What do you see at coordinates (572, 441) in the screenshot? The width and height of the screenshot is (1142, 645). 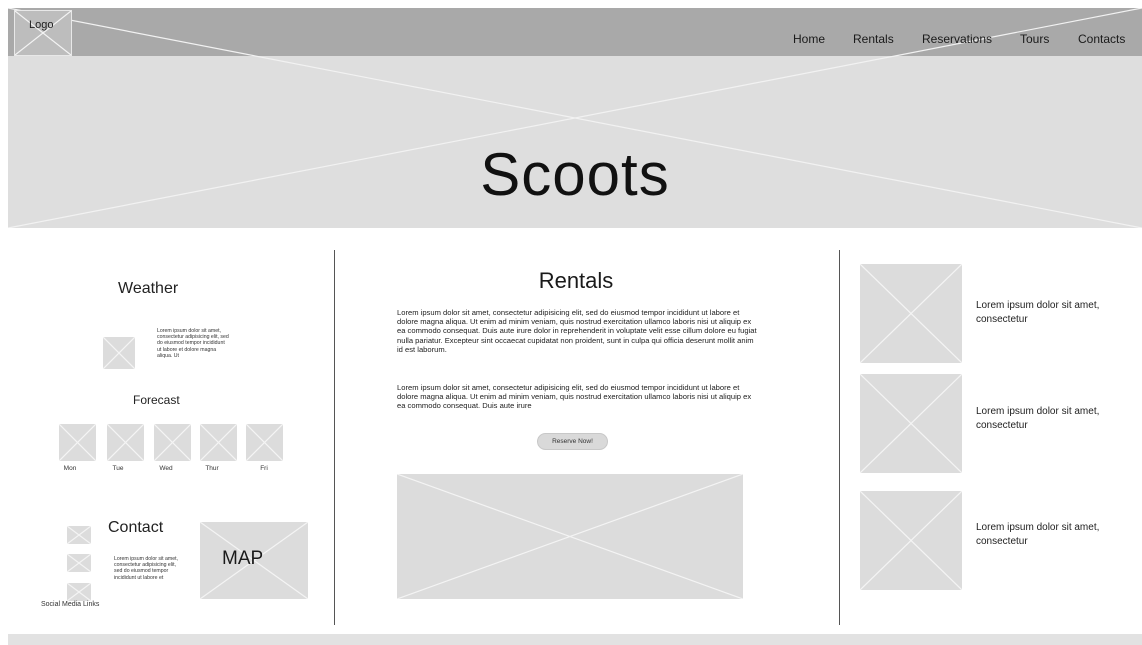 I see `reserve-now-button: Reserve Now!` at bounding box center [572, 441].